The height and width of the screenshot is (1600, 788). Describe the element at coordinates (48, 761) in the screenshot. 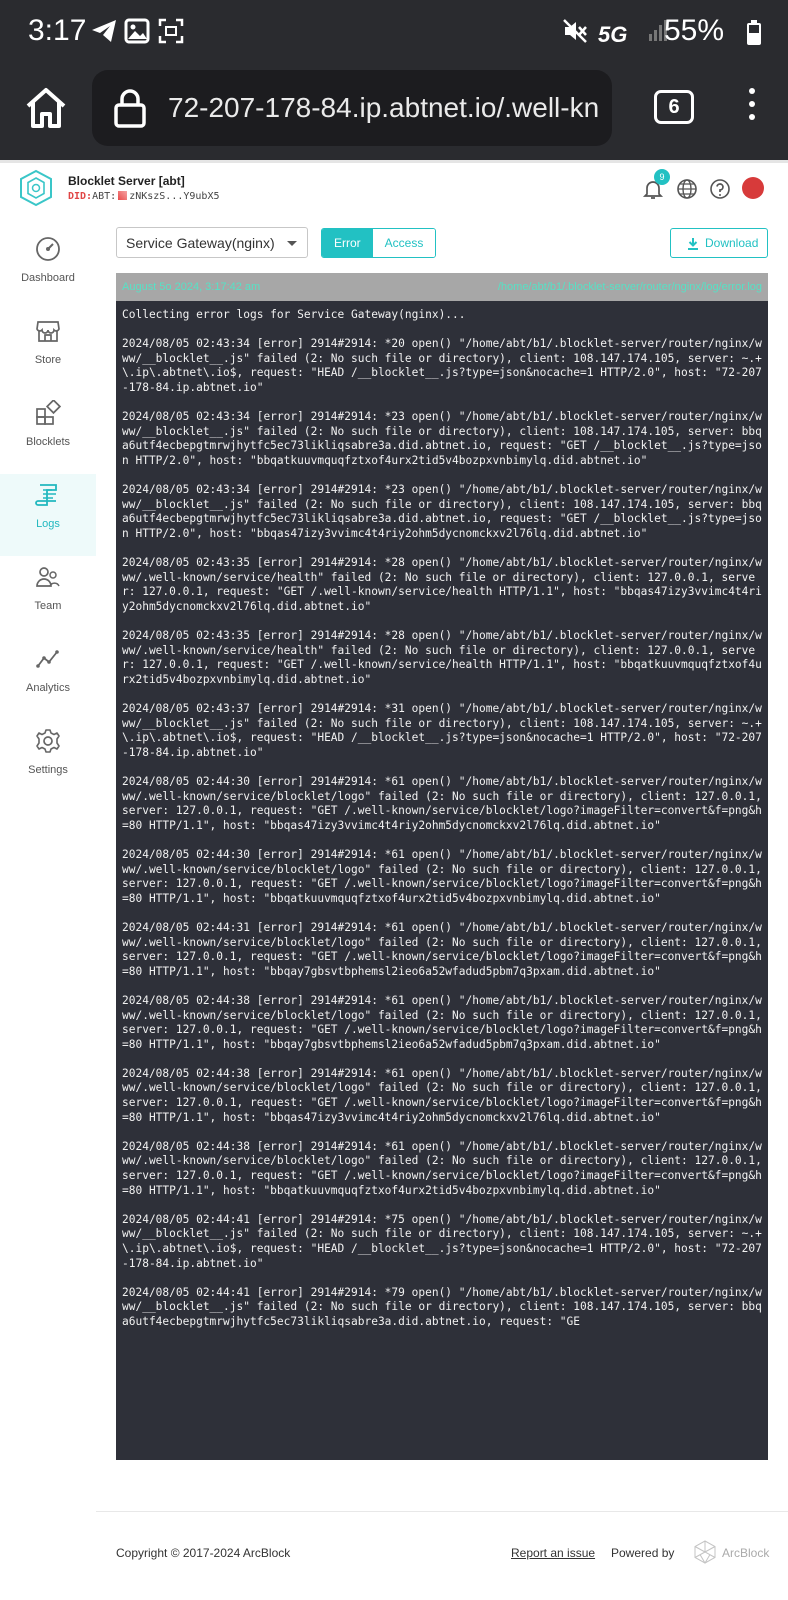

I see `sidebar-item-settings: Settings` at that location.